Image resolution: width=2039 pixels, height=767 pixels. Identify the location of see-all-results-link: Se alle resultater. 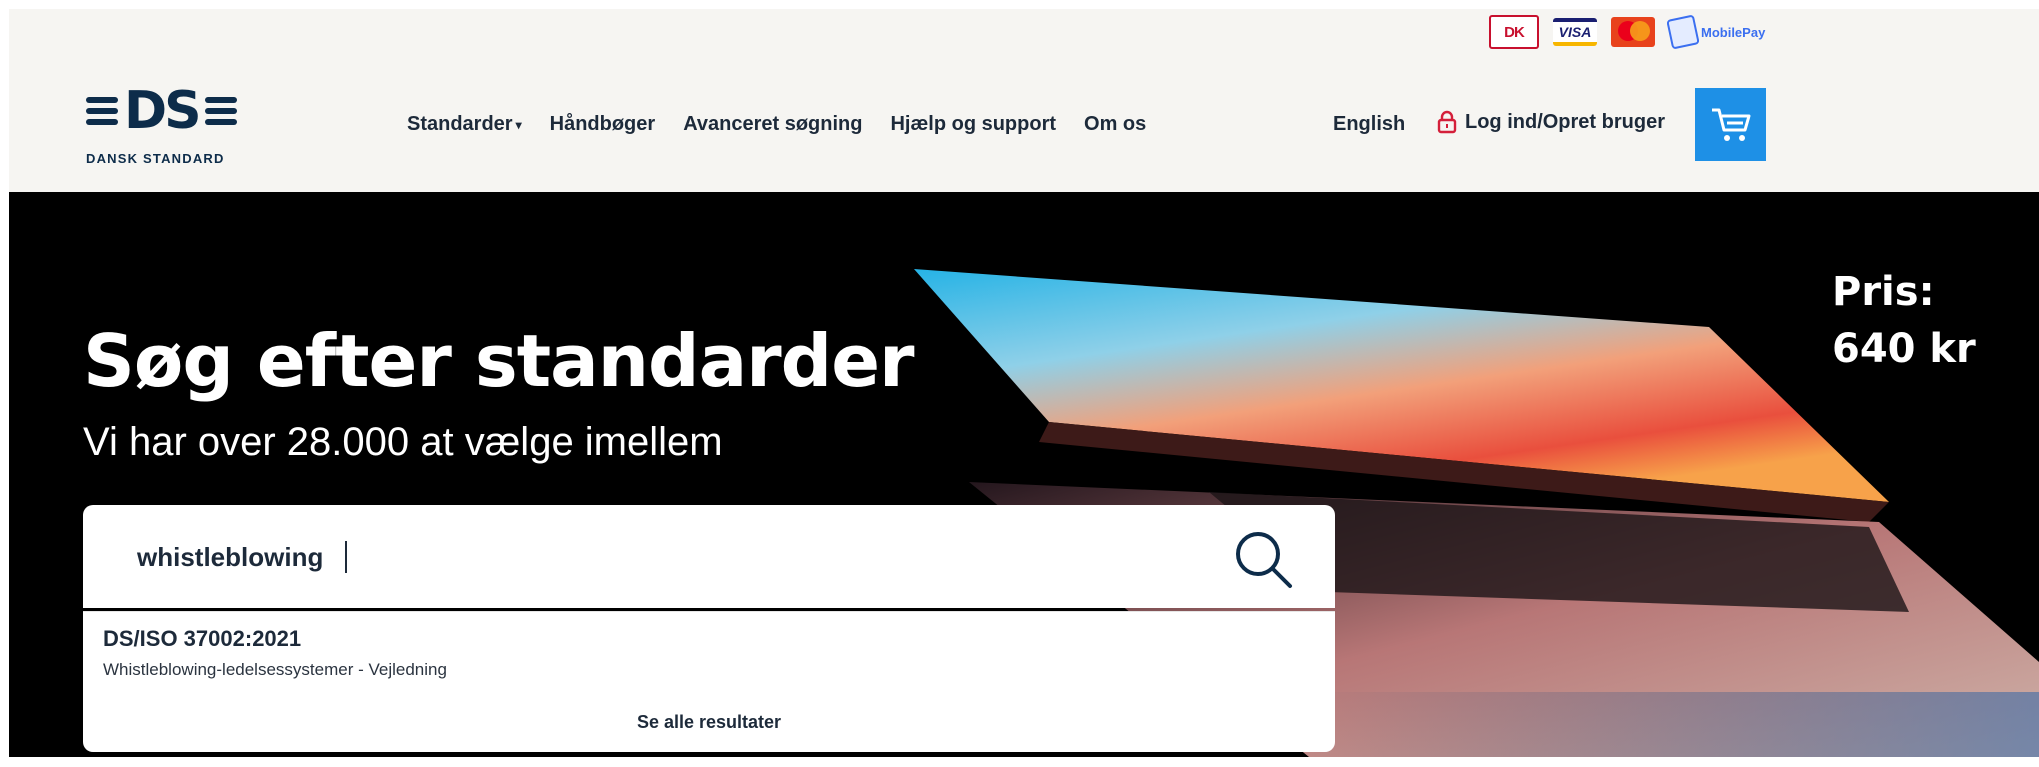
(709, 722).